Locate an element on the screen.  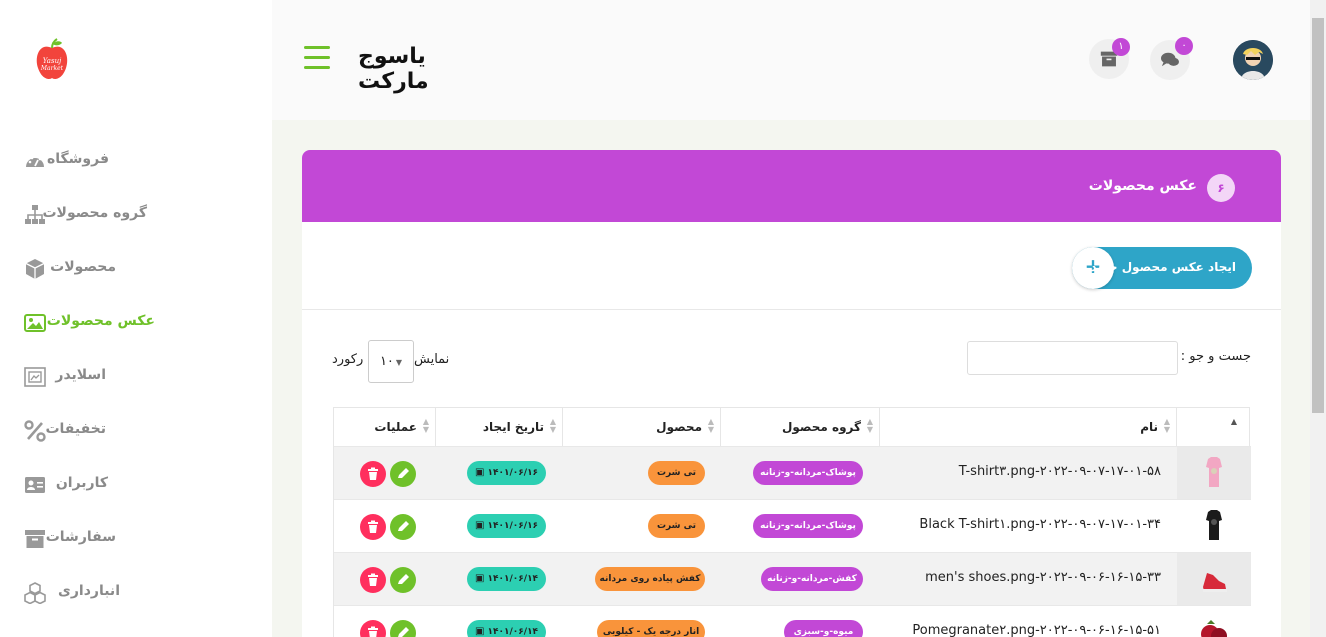
sidebar-item-discounts: تخفیفات is located at coordinates (136, 431).